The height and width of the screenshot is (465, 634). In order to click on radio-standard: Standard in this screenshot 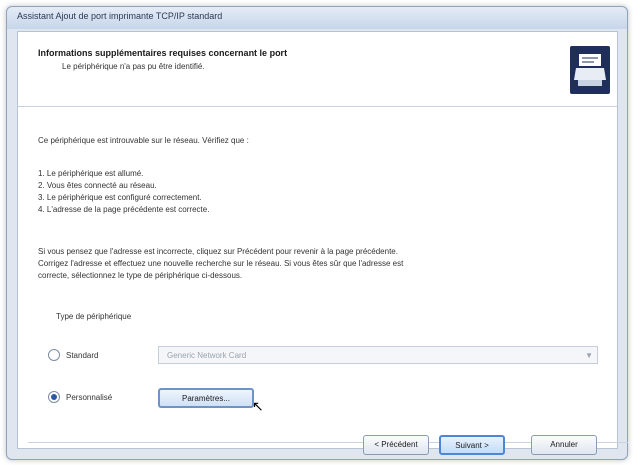, I will do `click(73, 355)`.